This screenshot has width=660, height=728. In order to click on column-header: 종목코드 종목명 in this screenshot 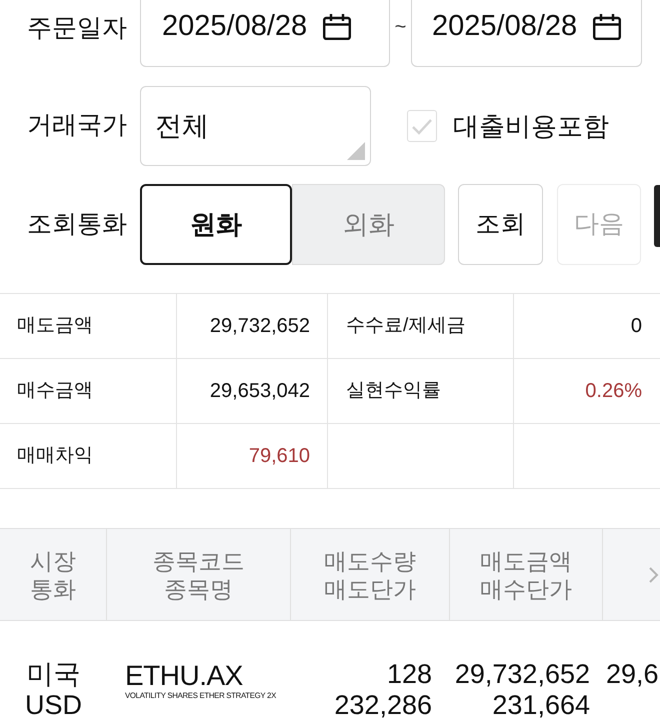, I will do `click(199, 574)`.